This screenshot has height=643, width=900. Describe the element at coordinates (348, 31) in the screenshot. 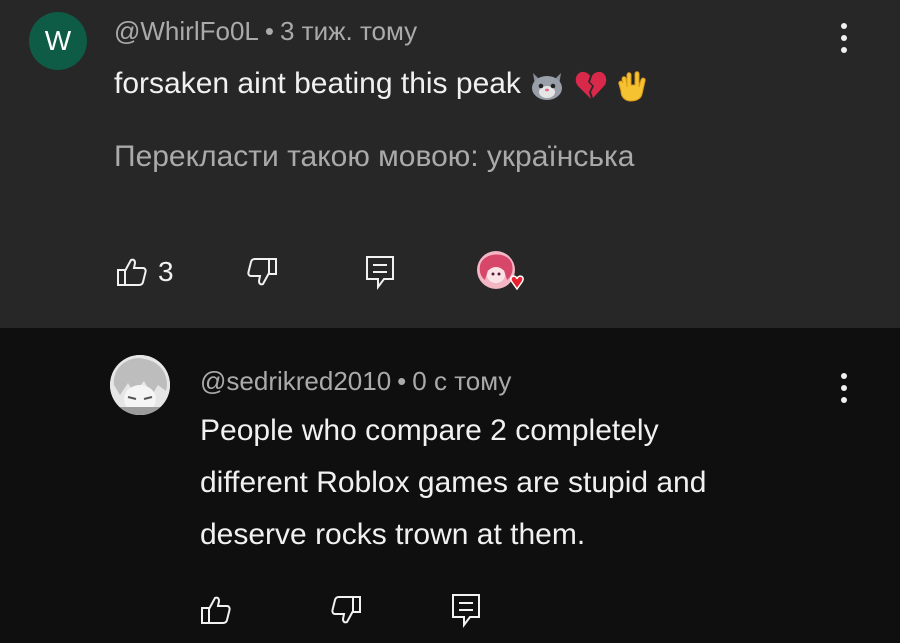

I see `comment-time: 3 тиж. тому` at that location.